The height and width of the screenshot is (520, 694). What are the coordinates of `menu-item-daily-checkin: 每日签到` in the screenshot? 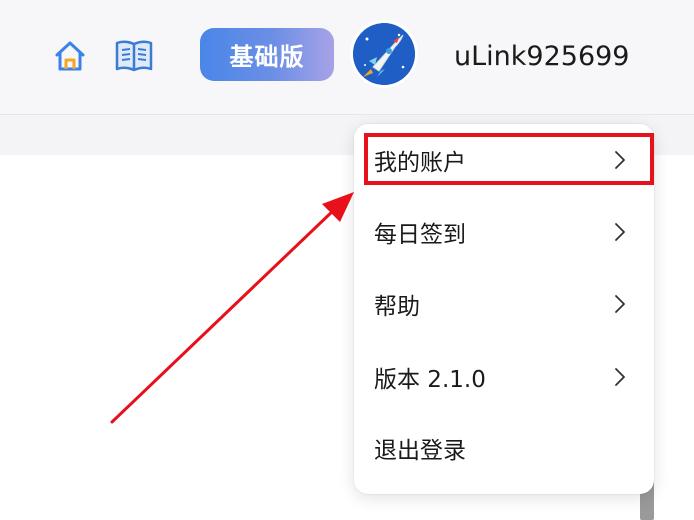 It's located at (504, 232).